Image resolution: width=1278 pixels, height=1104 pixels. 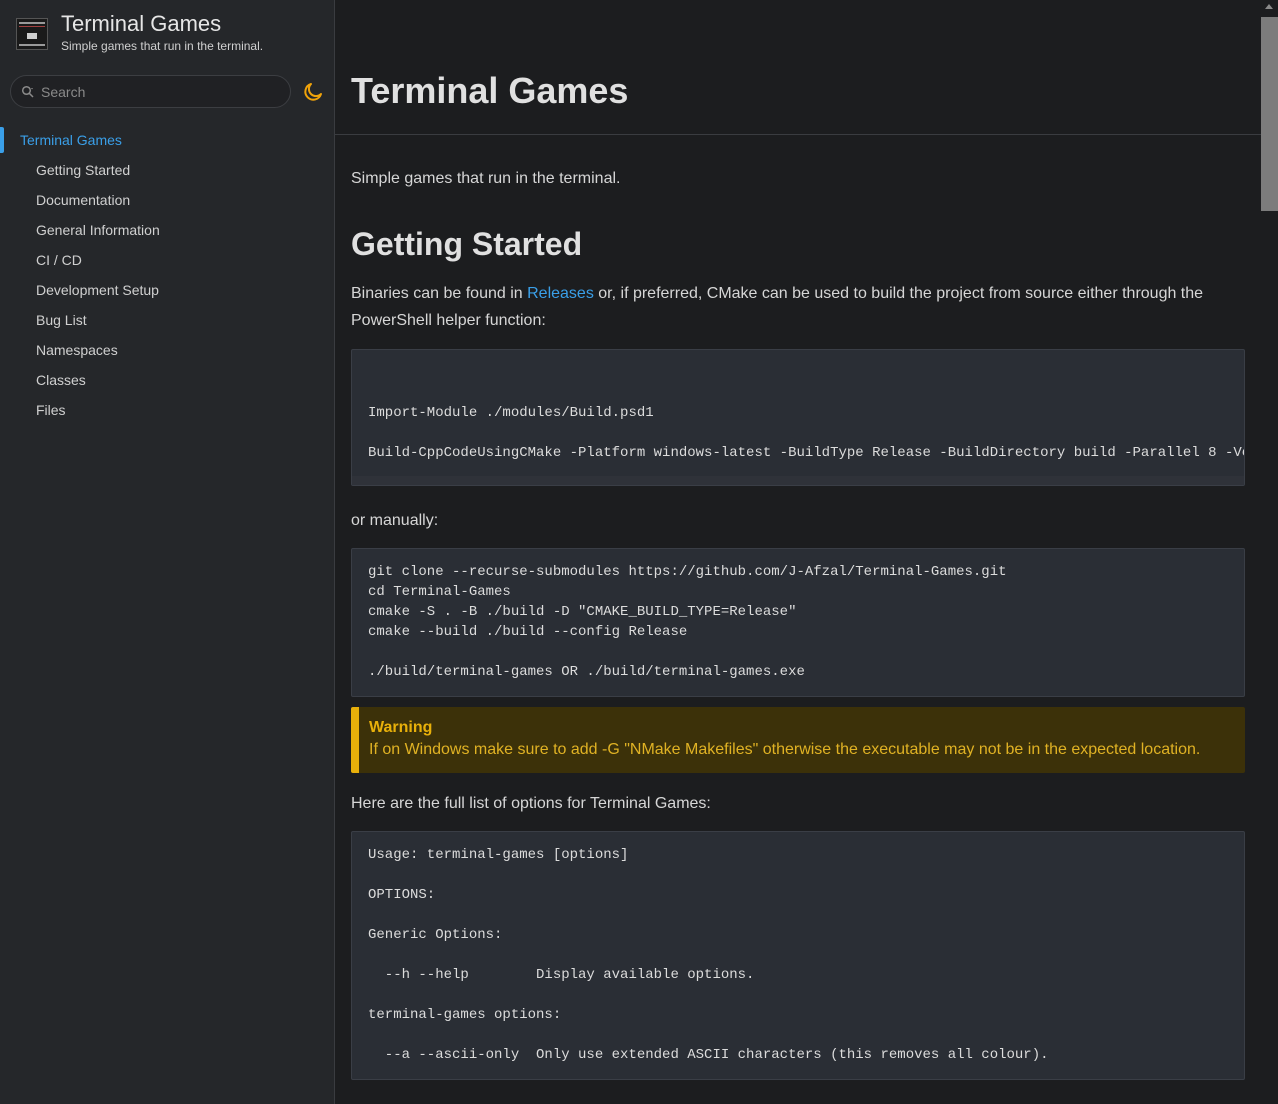 I want to click on moon-icon, so click(x=313, y=92).